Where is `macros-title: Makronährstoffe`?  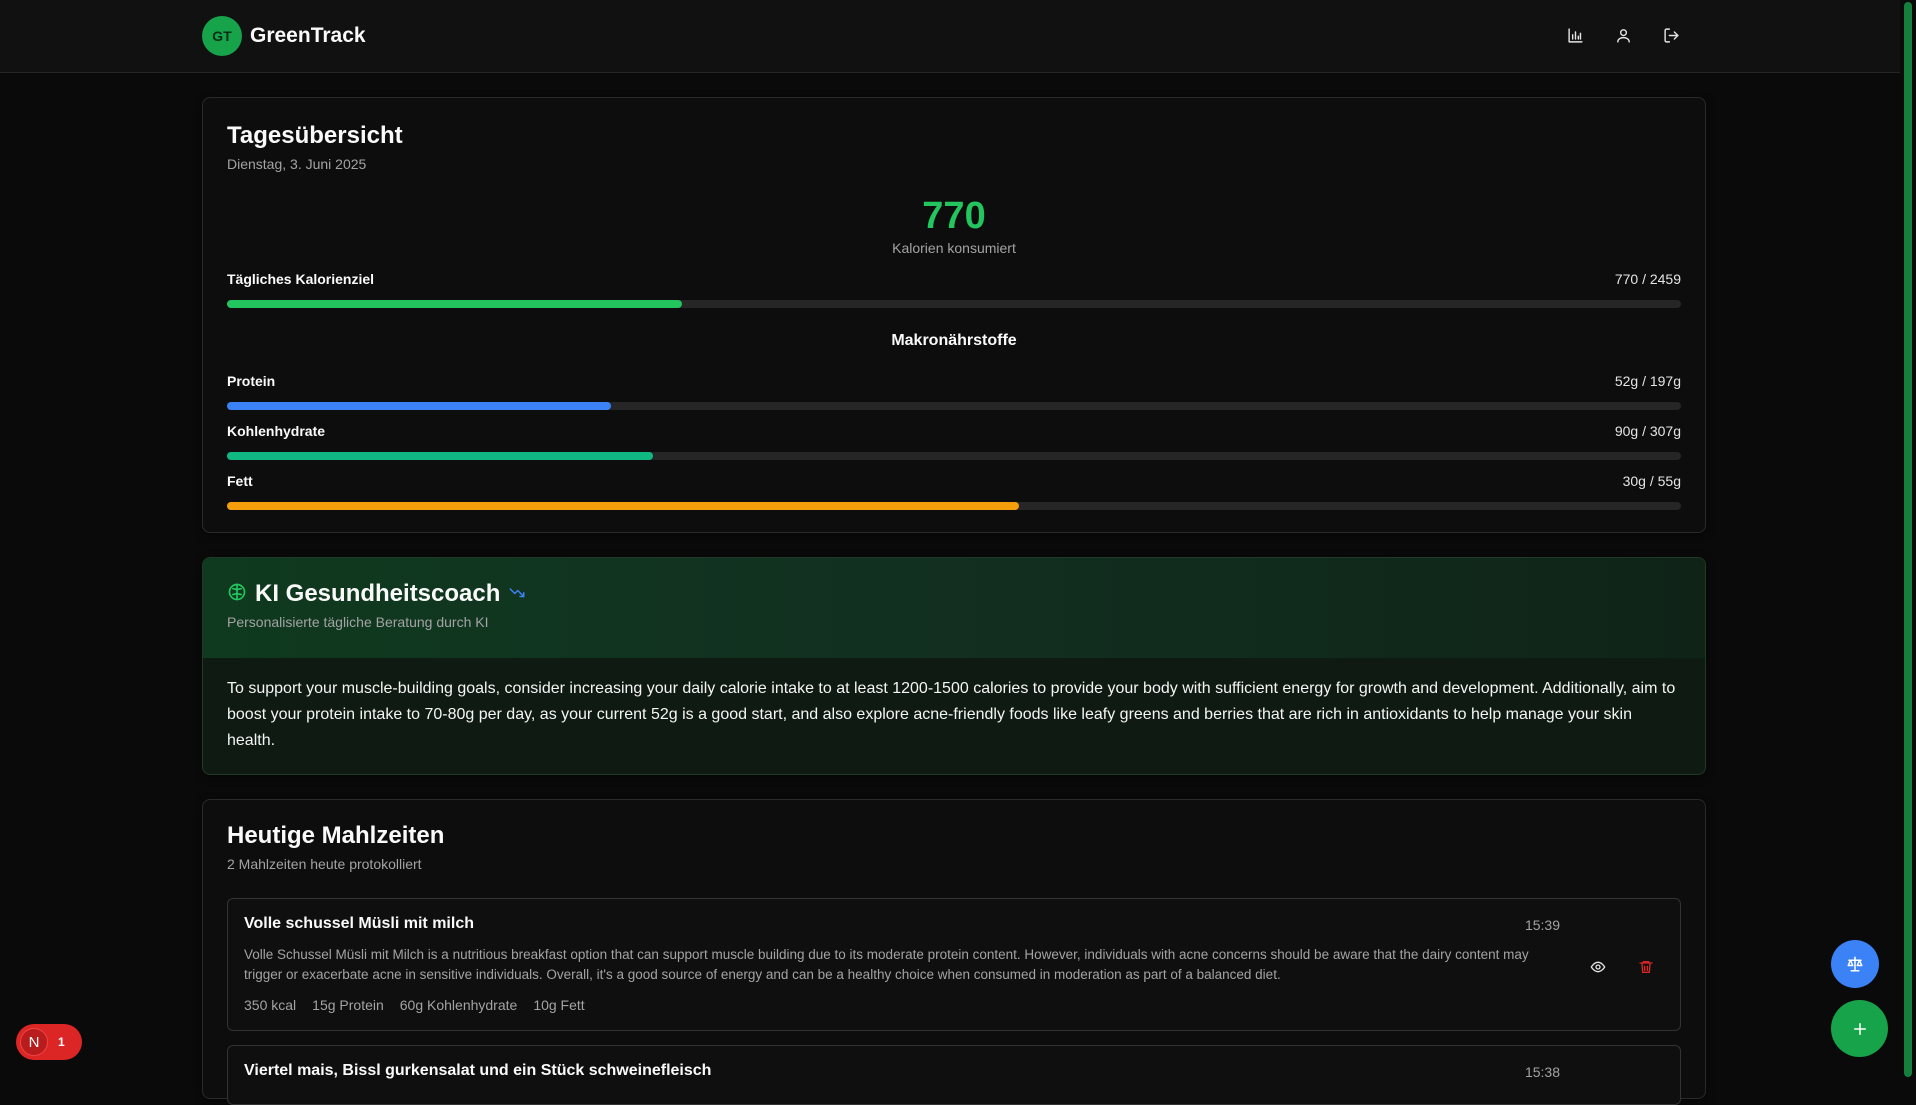 macros-title: Makronährstoffe is located at coordinates (954, 340).